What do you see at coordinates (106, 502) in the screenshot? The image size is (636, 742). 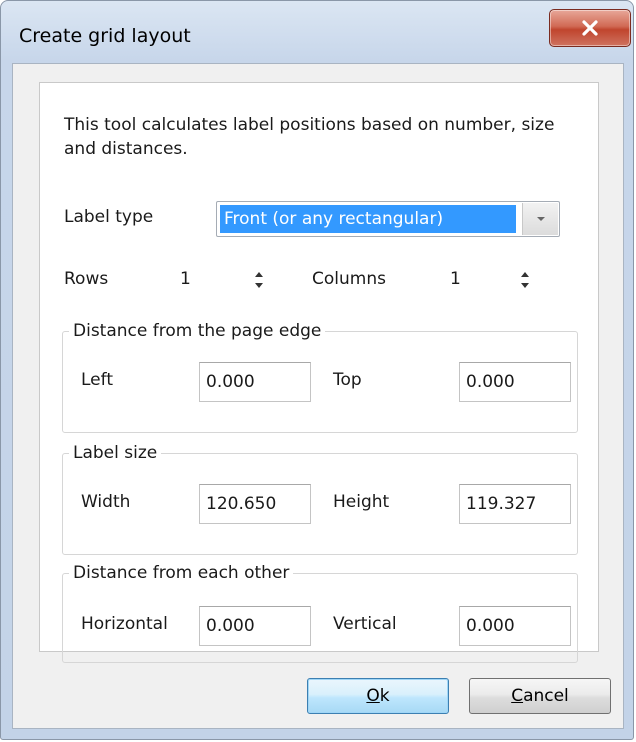 I see `width-label: Width` at bounding box center [106, 502].